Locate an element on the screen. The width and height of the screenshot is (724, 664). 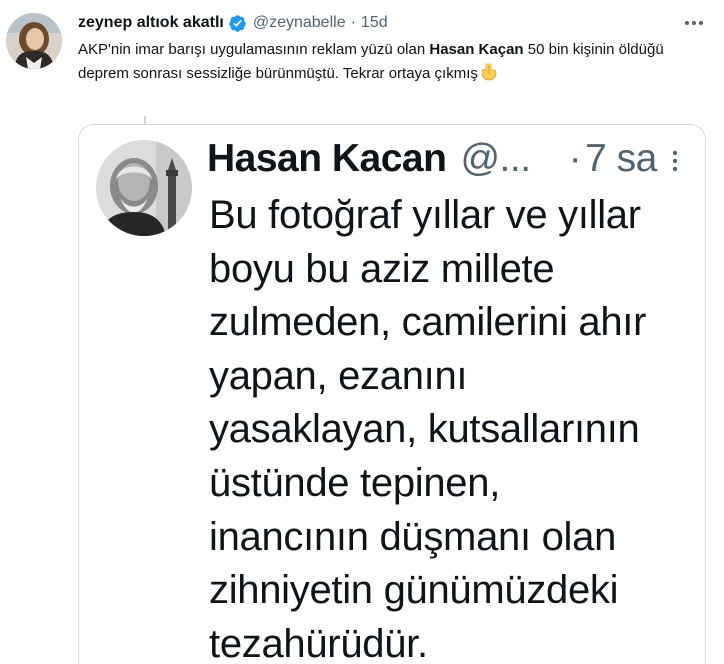
mentioned-name: Hasan Kaçan is located at coordinates (476, 49).